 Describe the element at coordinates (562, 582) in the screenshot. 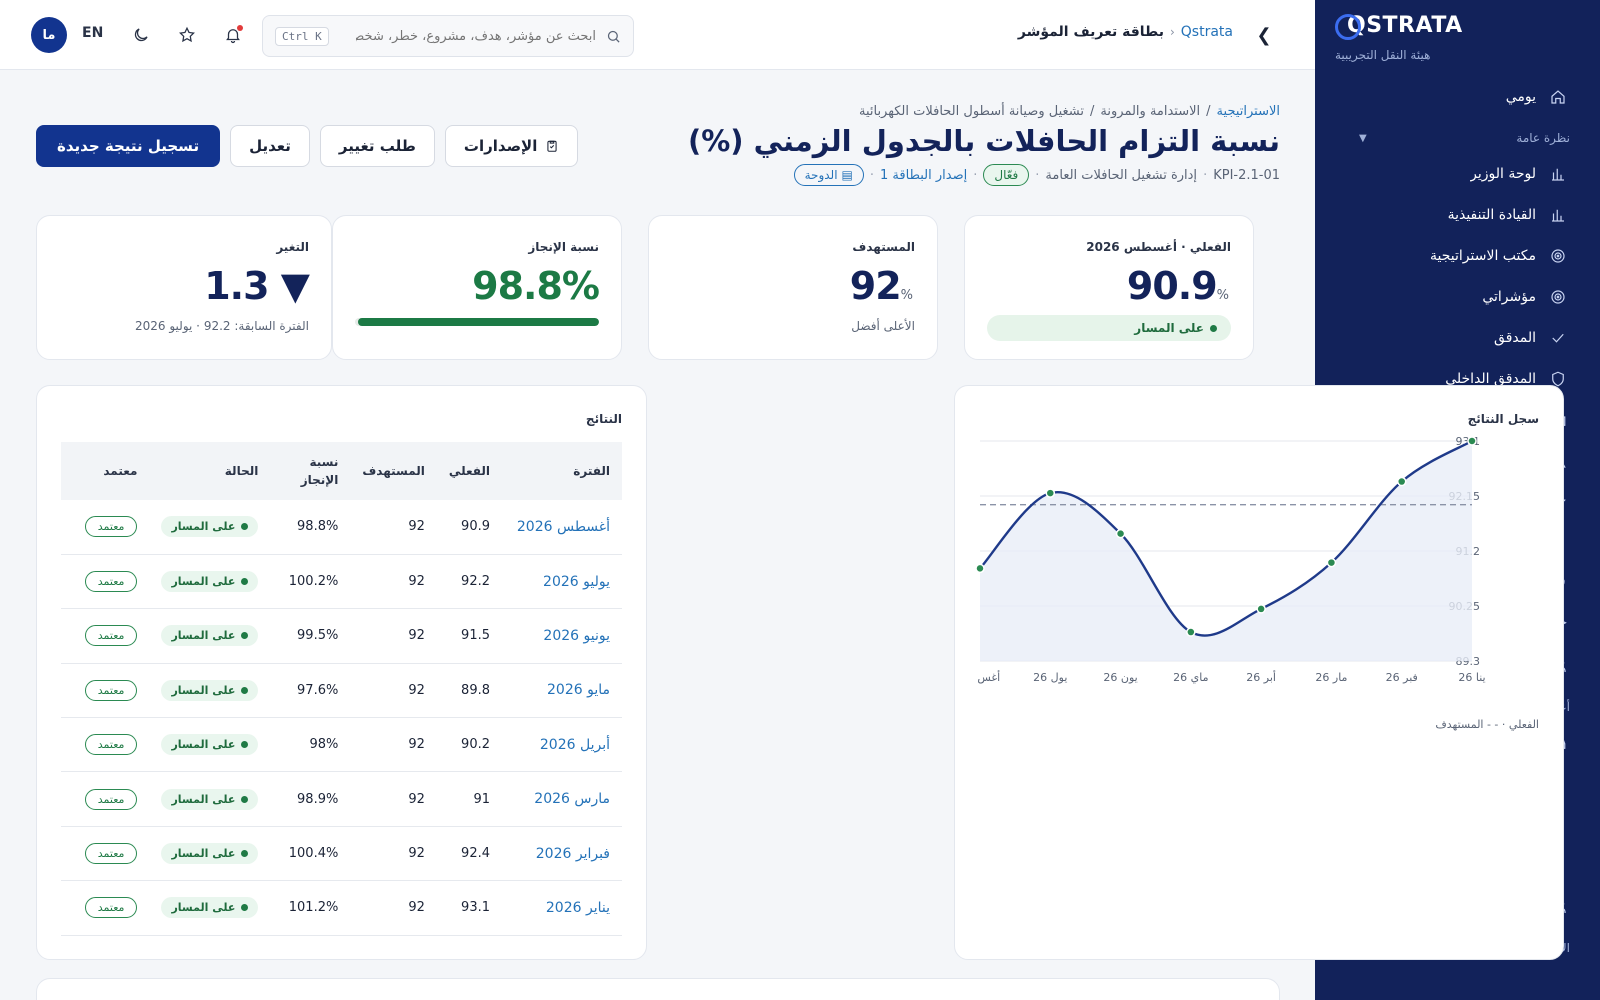

I see `cell-period: يوليو 2026` at that location.